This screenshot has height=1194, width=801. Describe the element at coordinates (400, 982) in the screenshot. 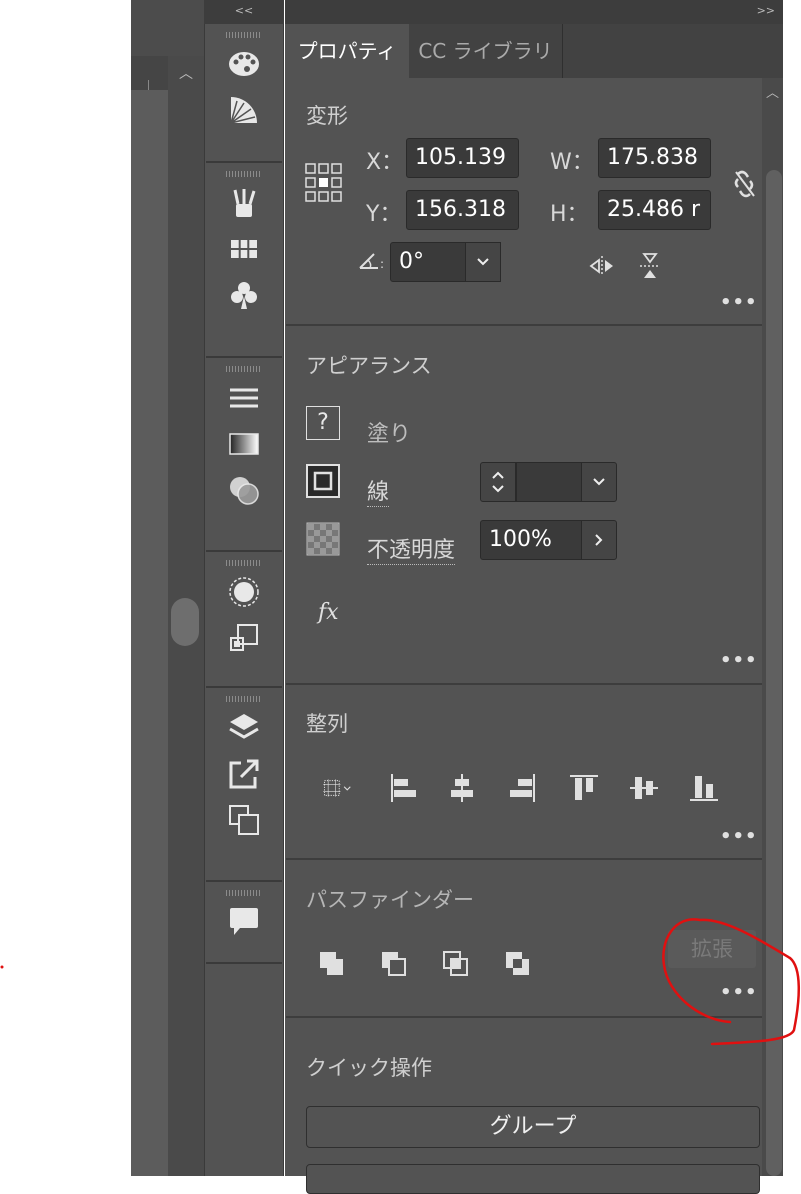

I see `red-annotation-circle` at that location.